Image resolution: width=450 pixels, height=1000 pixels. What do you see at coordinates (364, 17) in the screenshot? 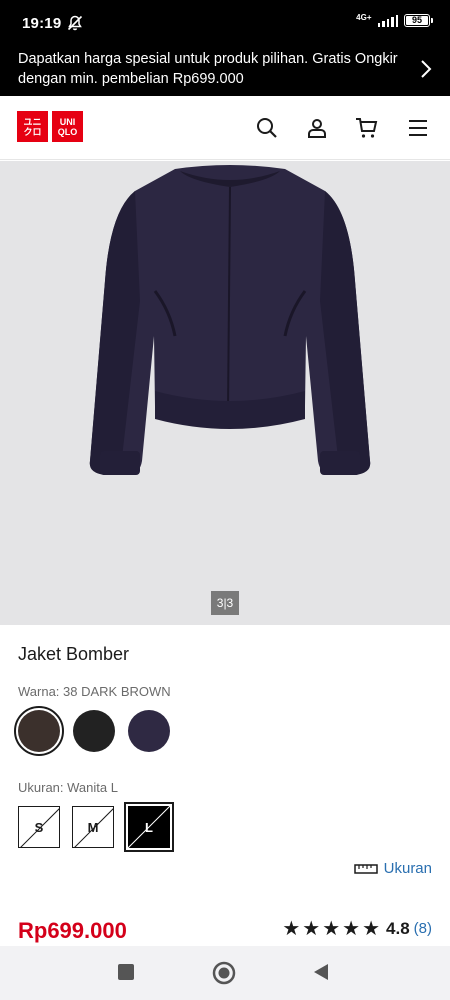
I see `network-label: 4G+` at bounding box center [364, 17].